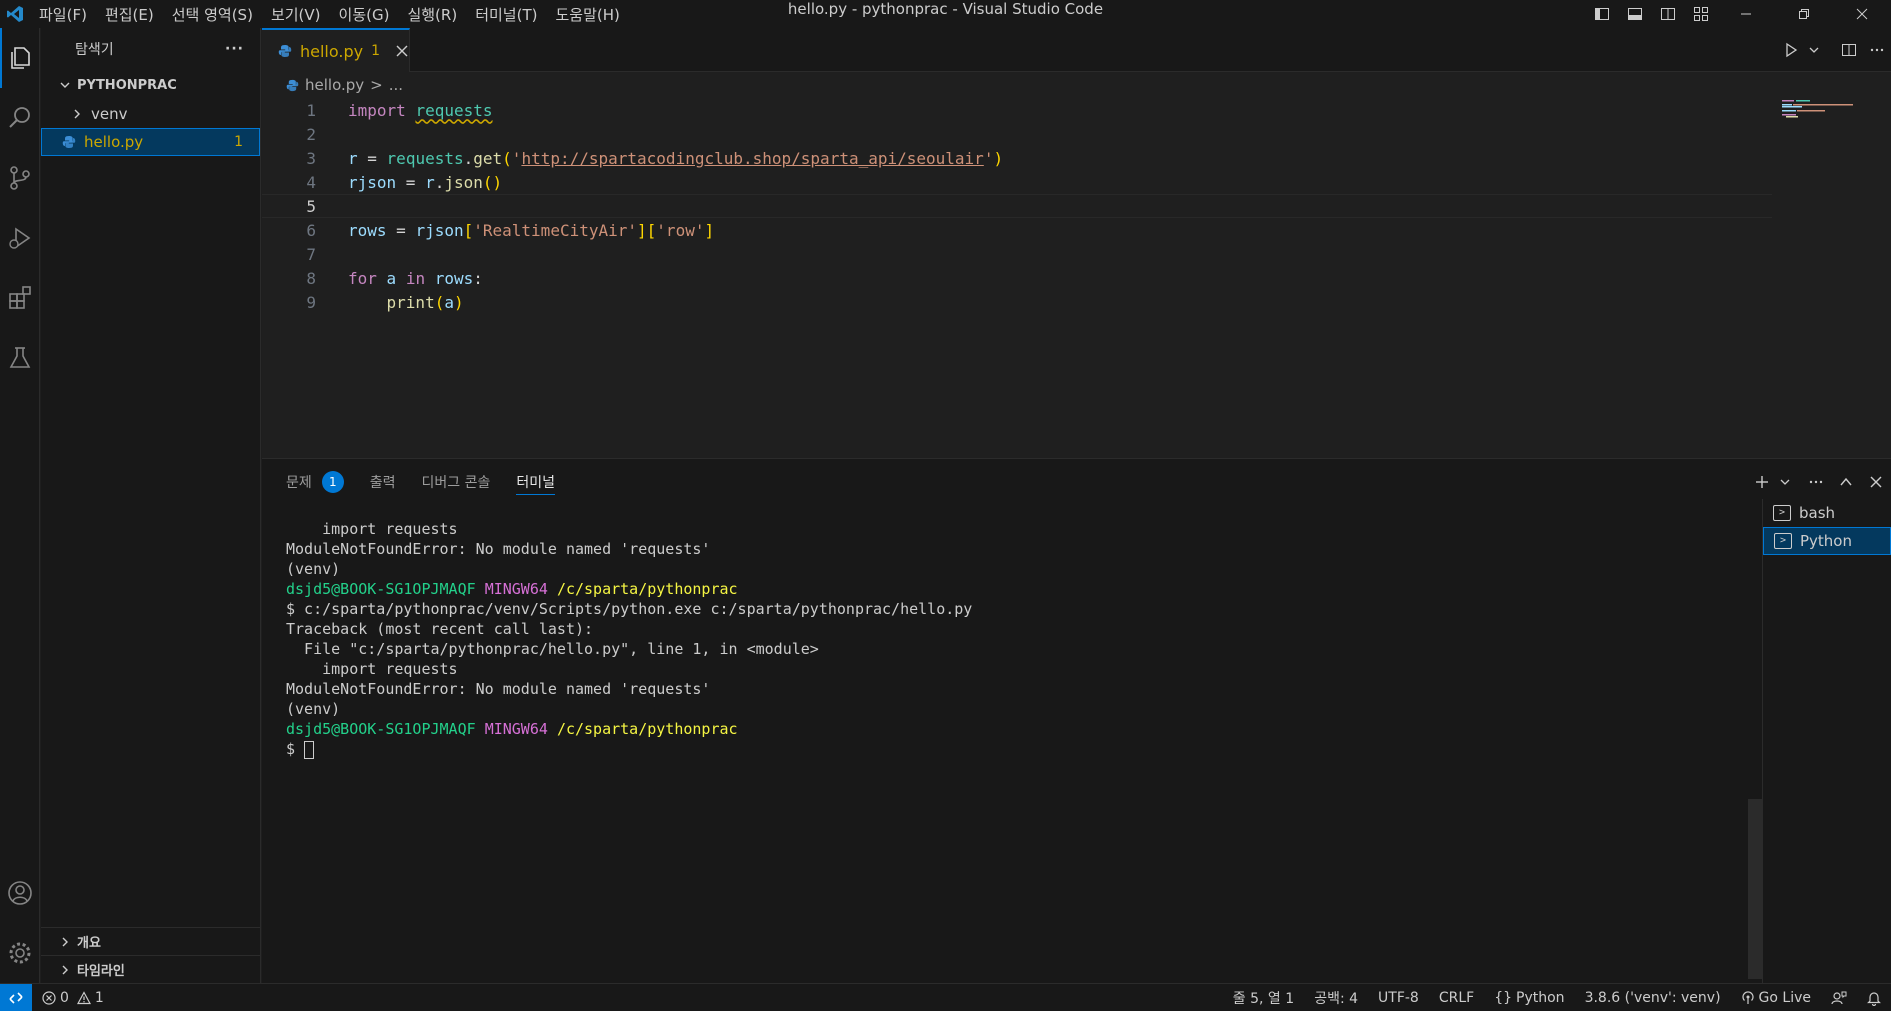 Image resolution: width=1891 pixels, height=1011 pixels. I want to click on editor-actions, so click(1834, 50).